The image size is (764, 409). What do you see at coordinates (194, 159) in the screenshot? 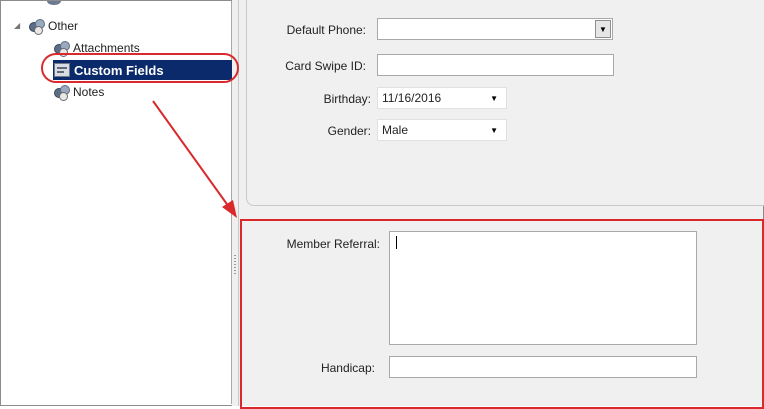
I see `annotation-arrow-icon` at bounding box center [194, 159].